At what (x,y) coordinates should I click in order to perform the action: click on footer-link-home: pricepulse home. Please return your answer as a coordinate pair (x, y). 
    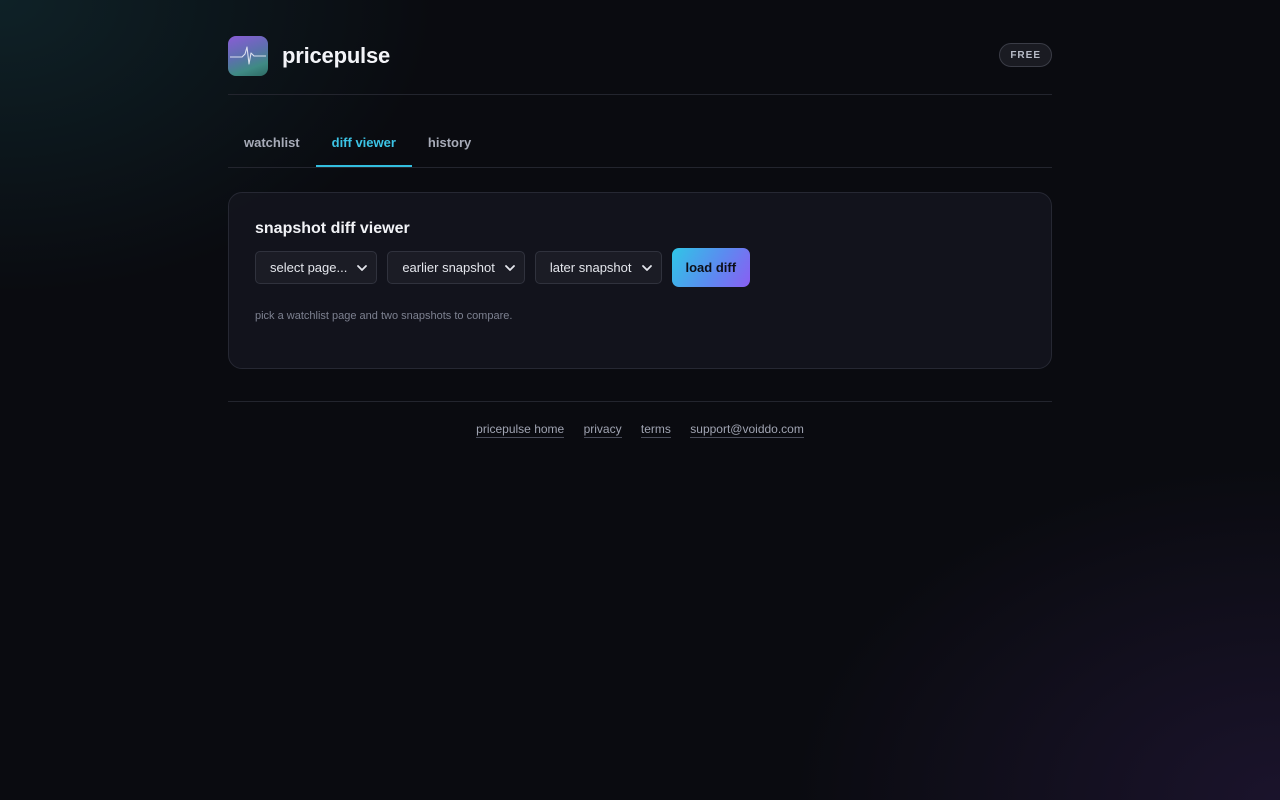
    Looking at the image, I should click on (520, 430).